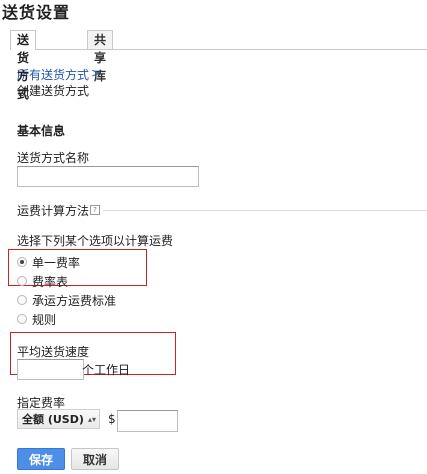  Describe the element at coordinates (265, 210) in the screenshot. I see `section-divider` at that location.